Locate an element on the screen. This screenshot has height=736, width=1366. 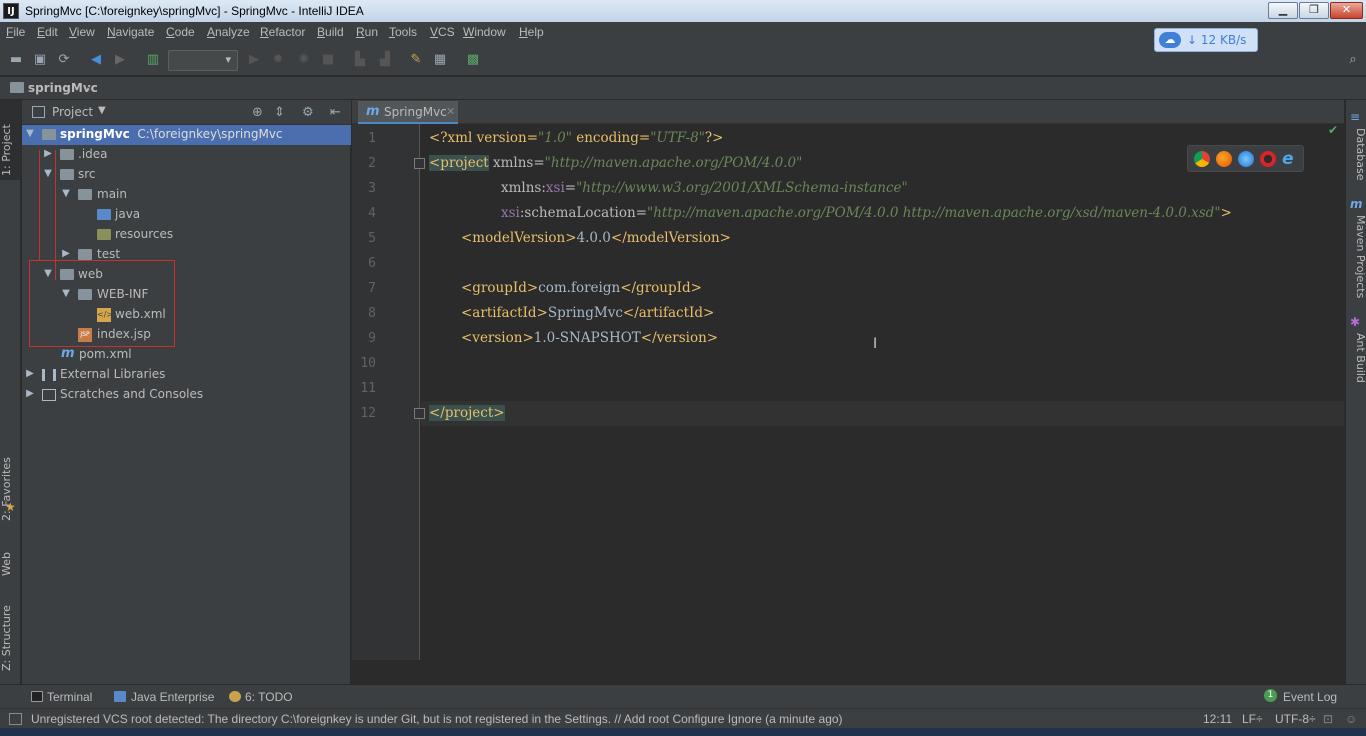
tab-ant-build: ✱ Ant Build is located at coordinates (1356, 353).